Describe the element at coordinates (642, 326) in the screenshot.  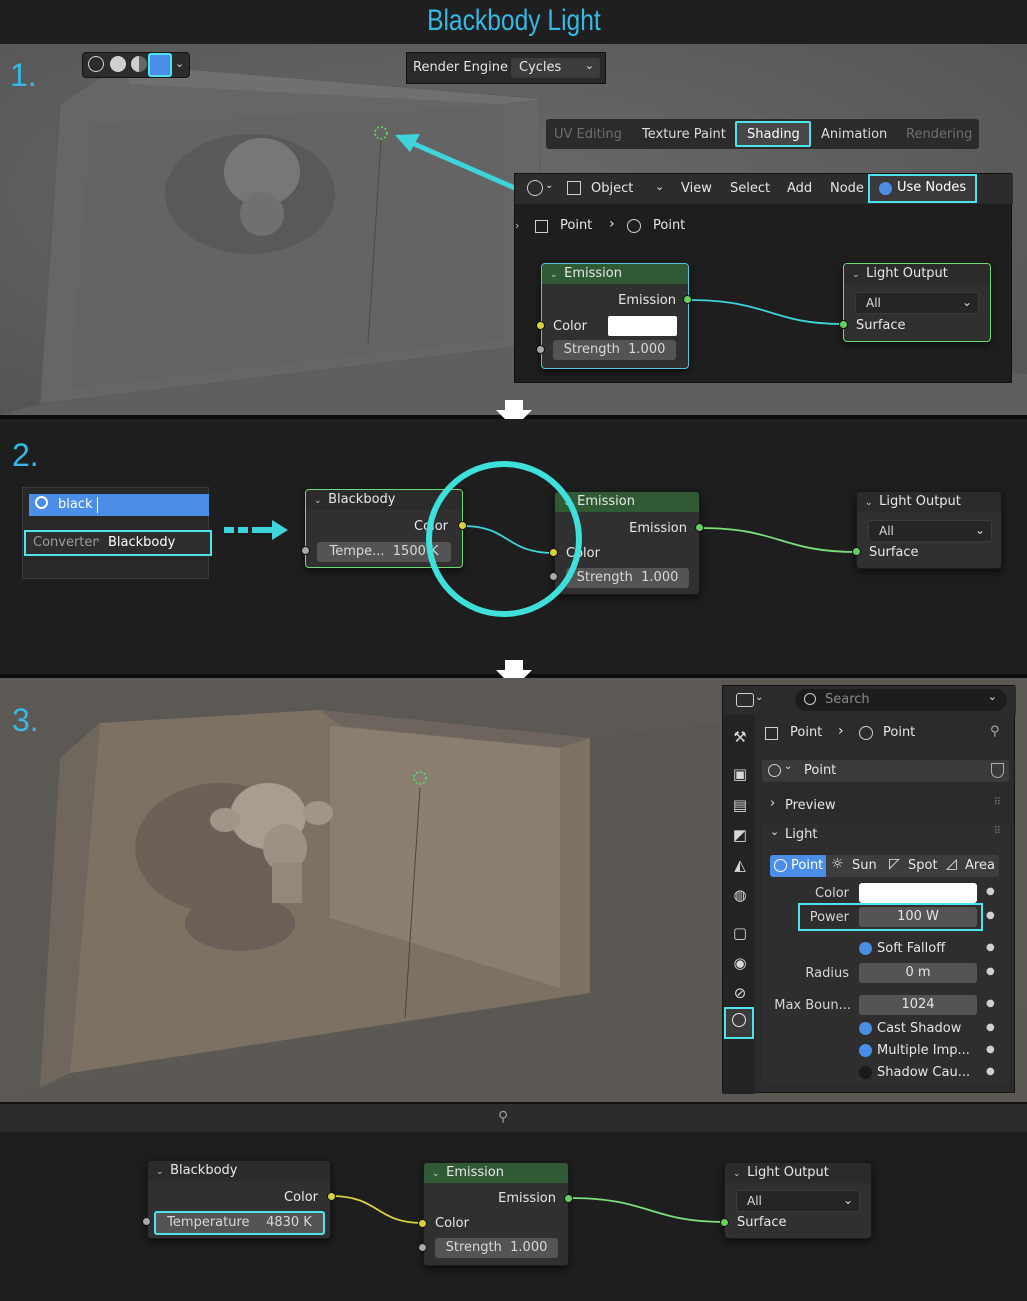
I see `color-swatch` at that location.